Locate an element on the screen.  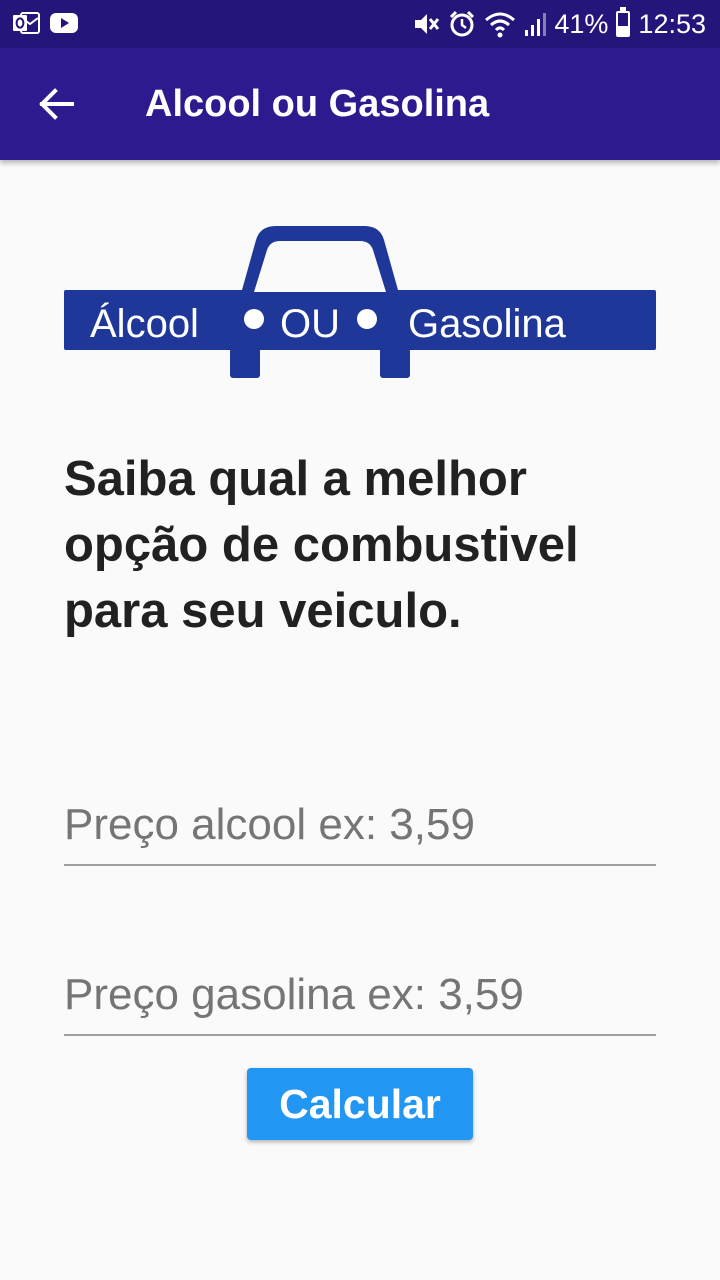
status-right-icons: 41% 12:53 is located at coordinates (559, 24).